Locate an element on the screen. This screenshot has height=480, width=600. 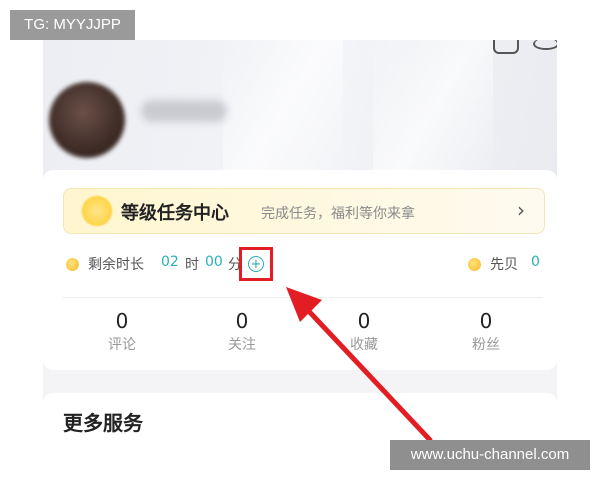
sparkle-star-icon is located at coordinates (97, 211).